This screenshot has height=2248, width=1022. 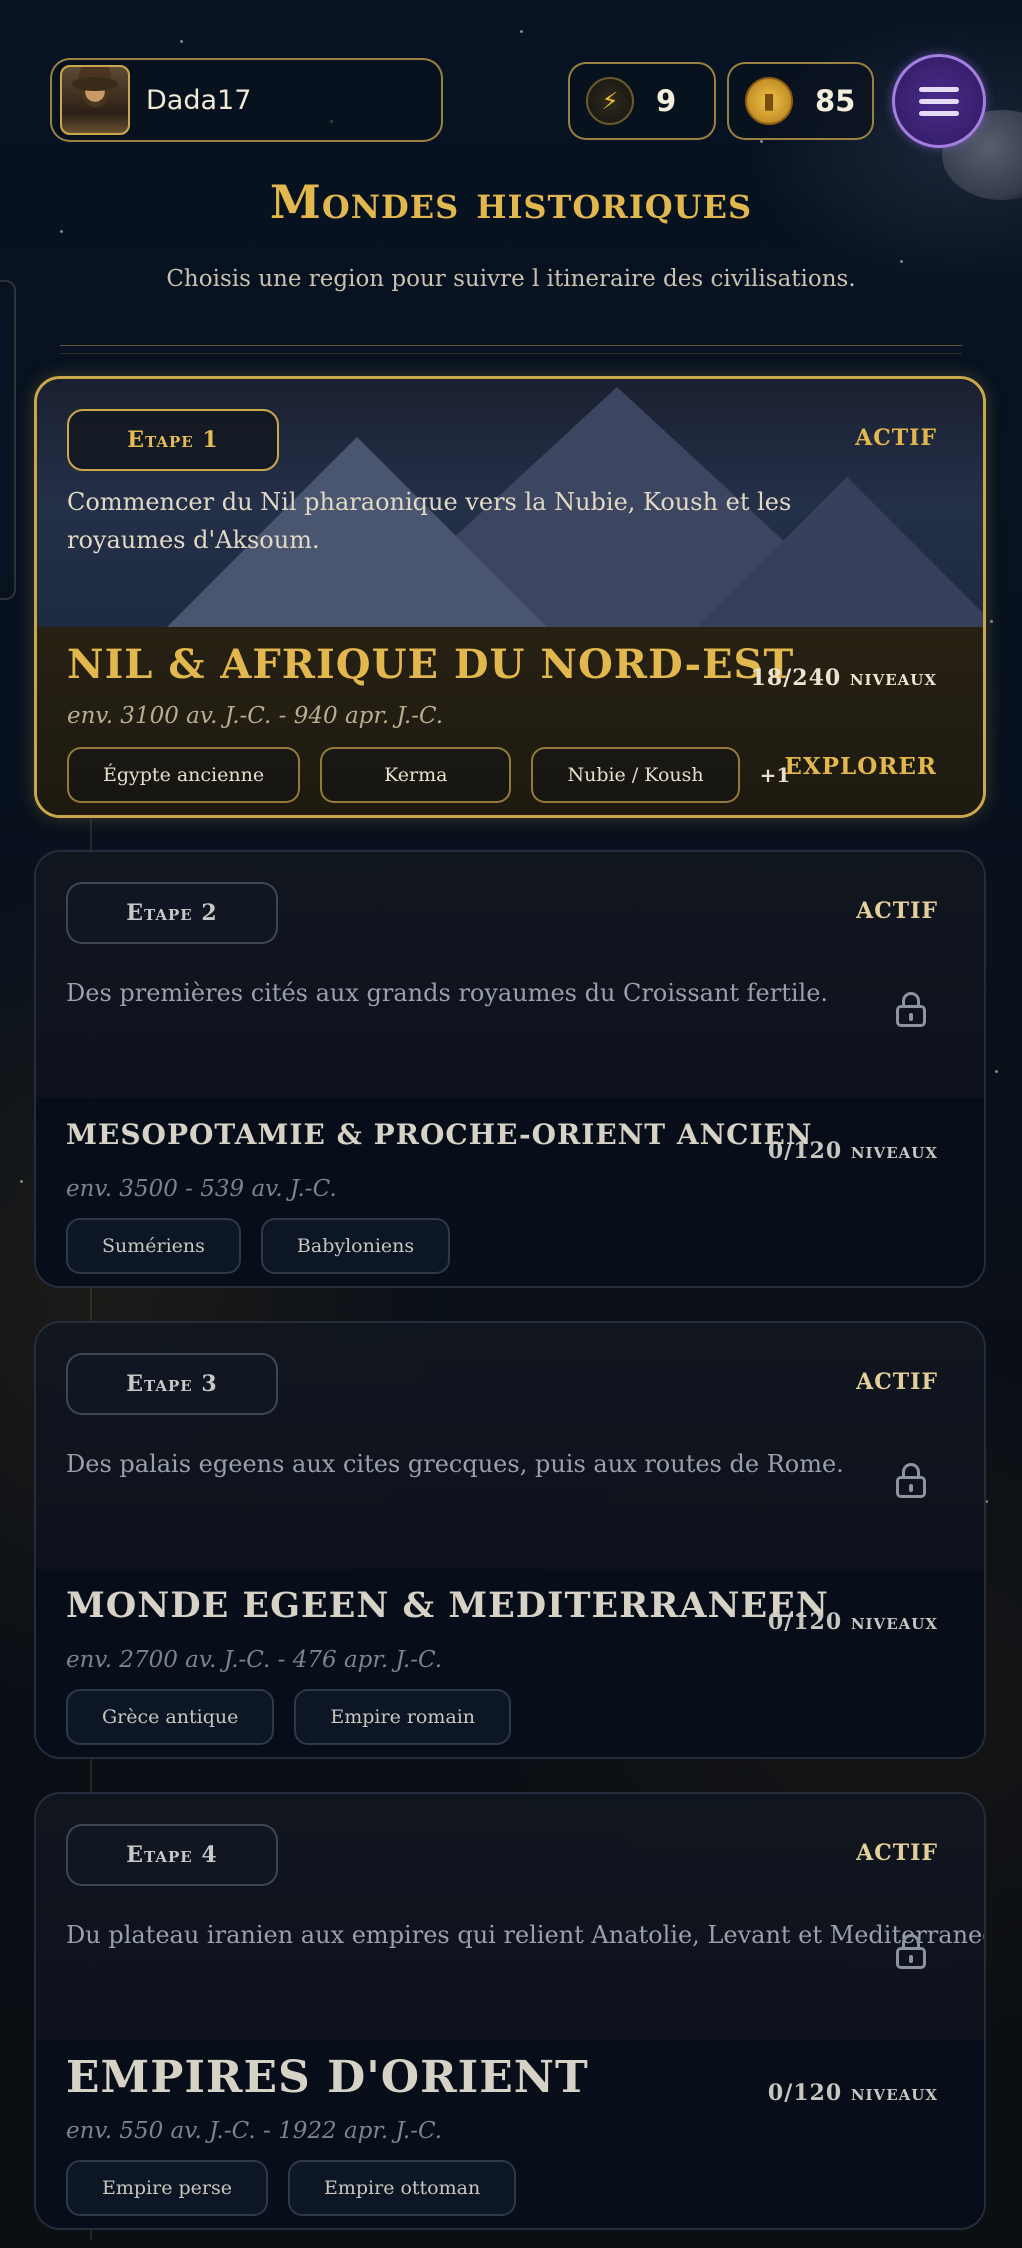 What do you see at coordinates (170, 1717) in the screenshot?
I see `civilization-tag: Grèce antique` at bounding box center [170, 1717].